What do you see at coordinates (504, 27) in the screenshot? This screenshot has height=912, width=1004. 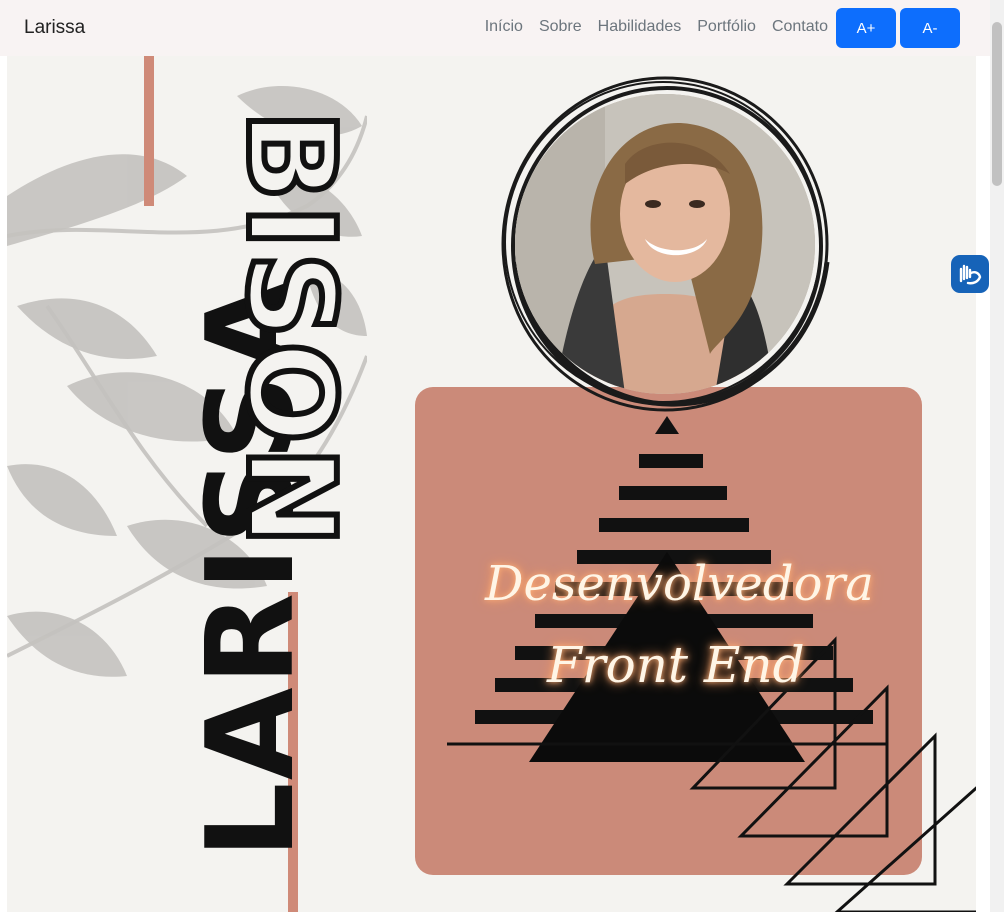 I see `nav-link-inicio: Início` at bounding box center [504, 27].